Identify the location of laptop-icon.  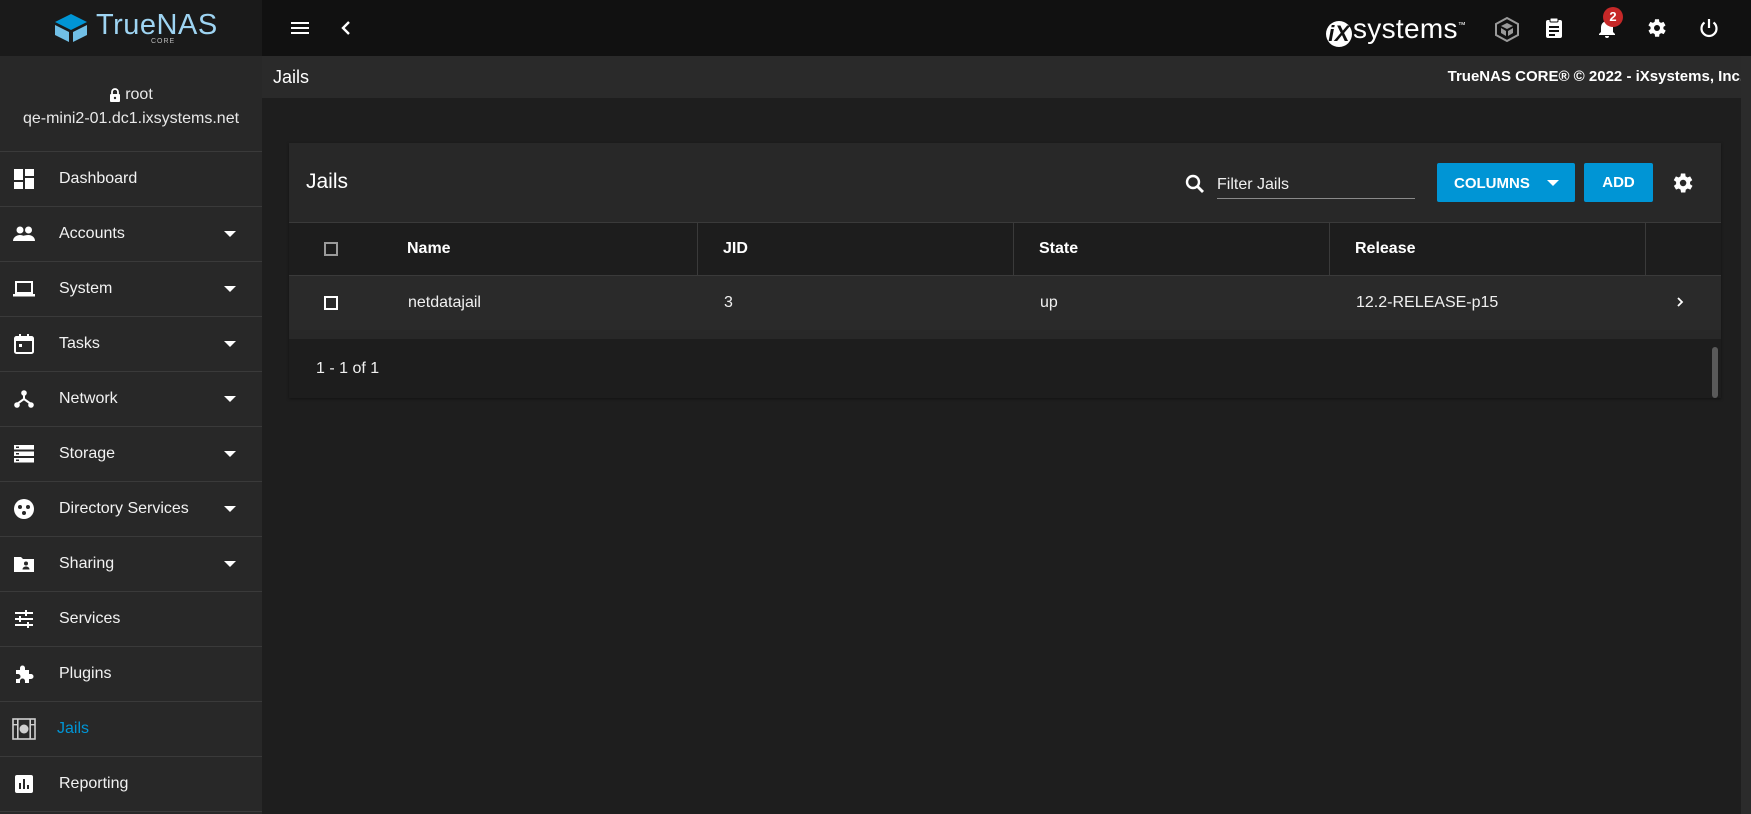
(24, 289).